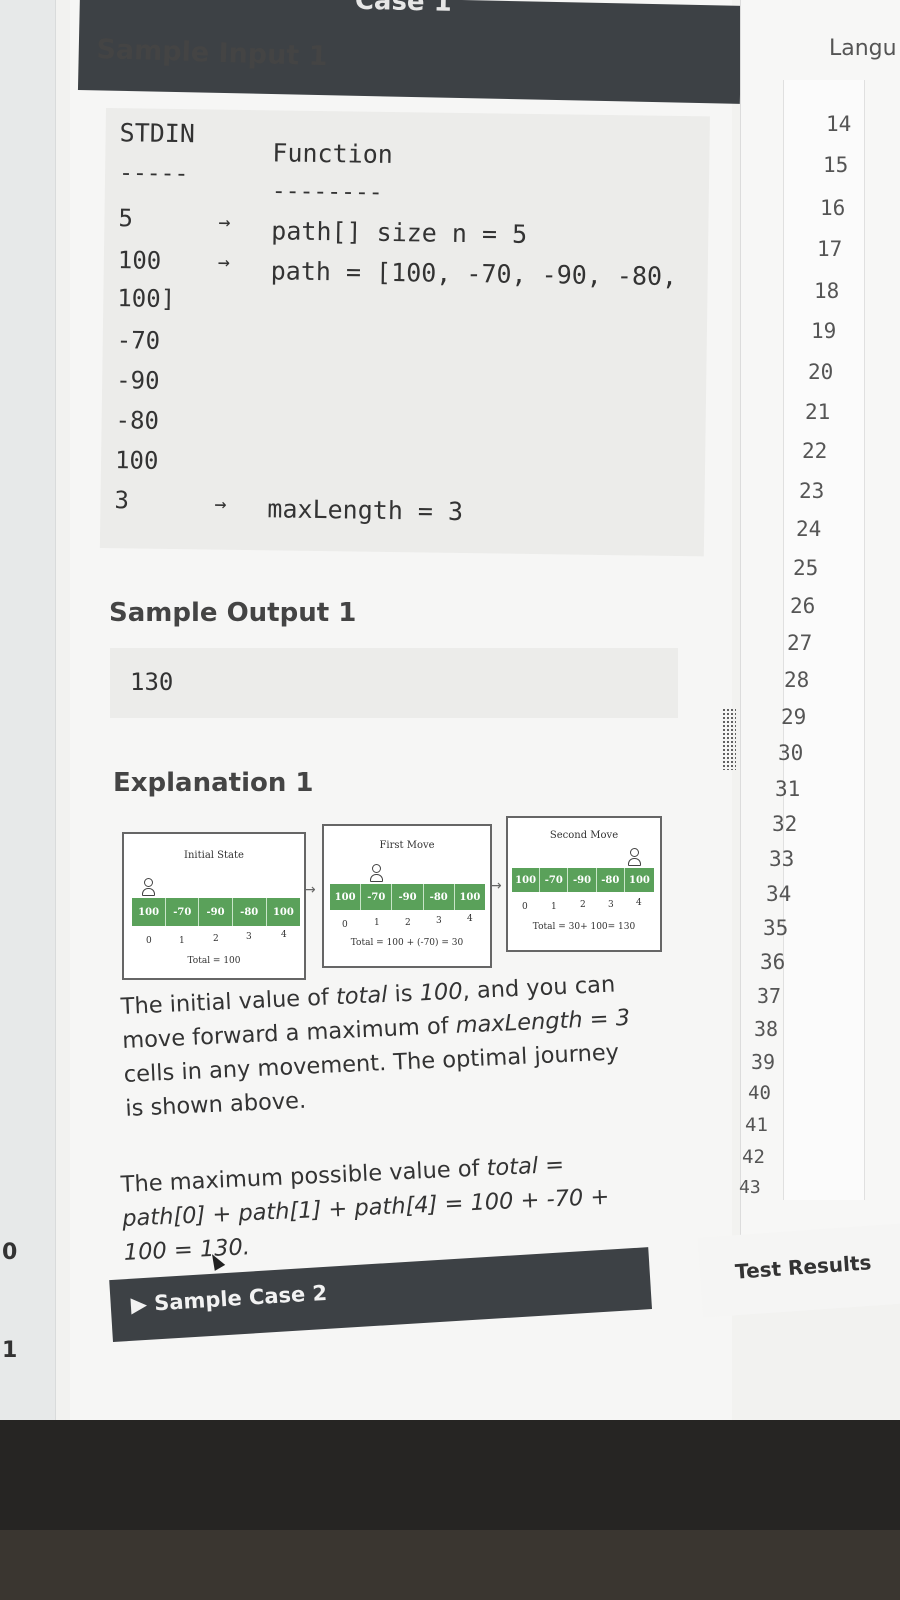 The height and width of the screenshot is (1600, 900). I want to click on left-strip-number-1: 1, so click(10, 1350).